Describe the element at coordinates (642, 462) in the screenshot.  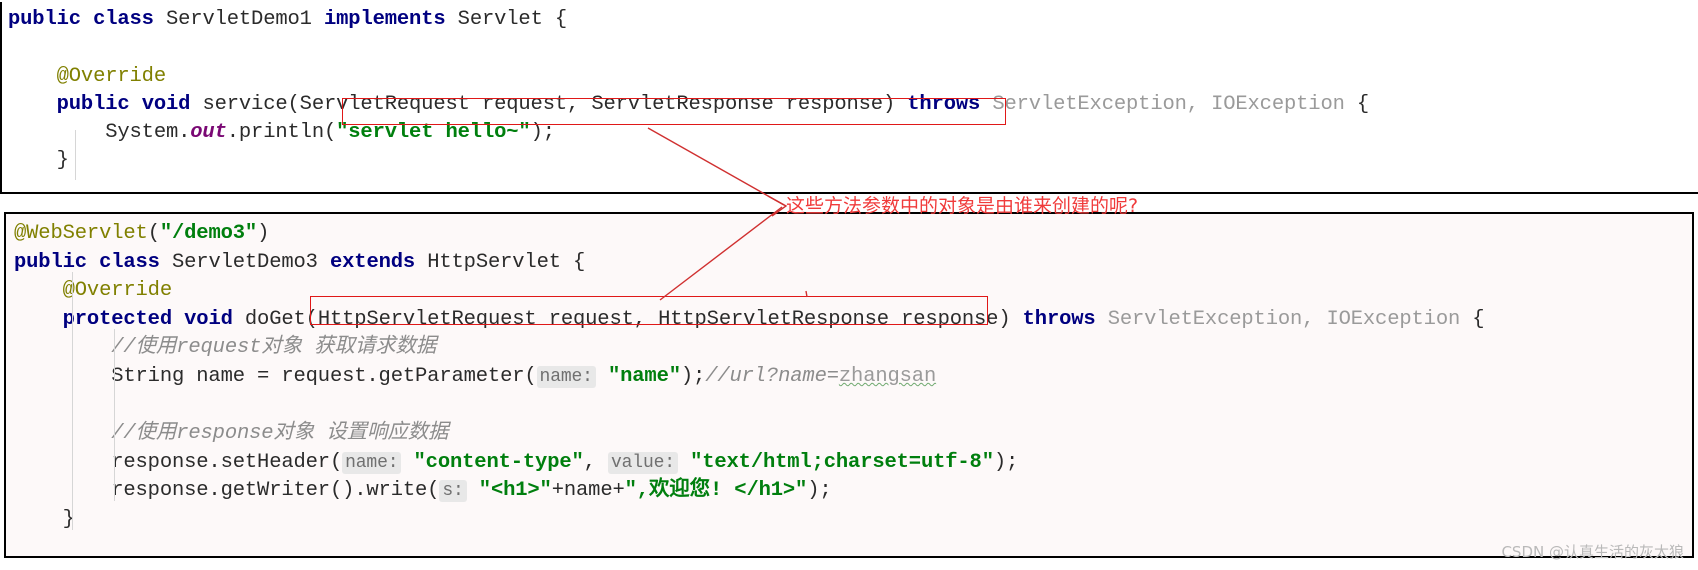
I see `code-token: value:` at that location.